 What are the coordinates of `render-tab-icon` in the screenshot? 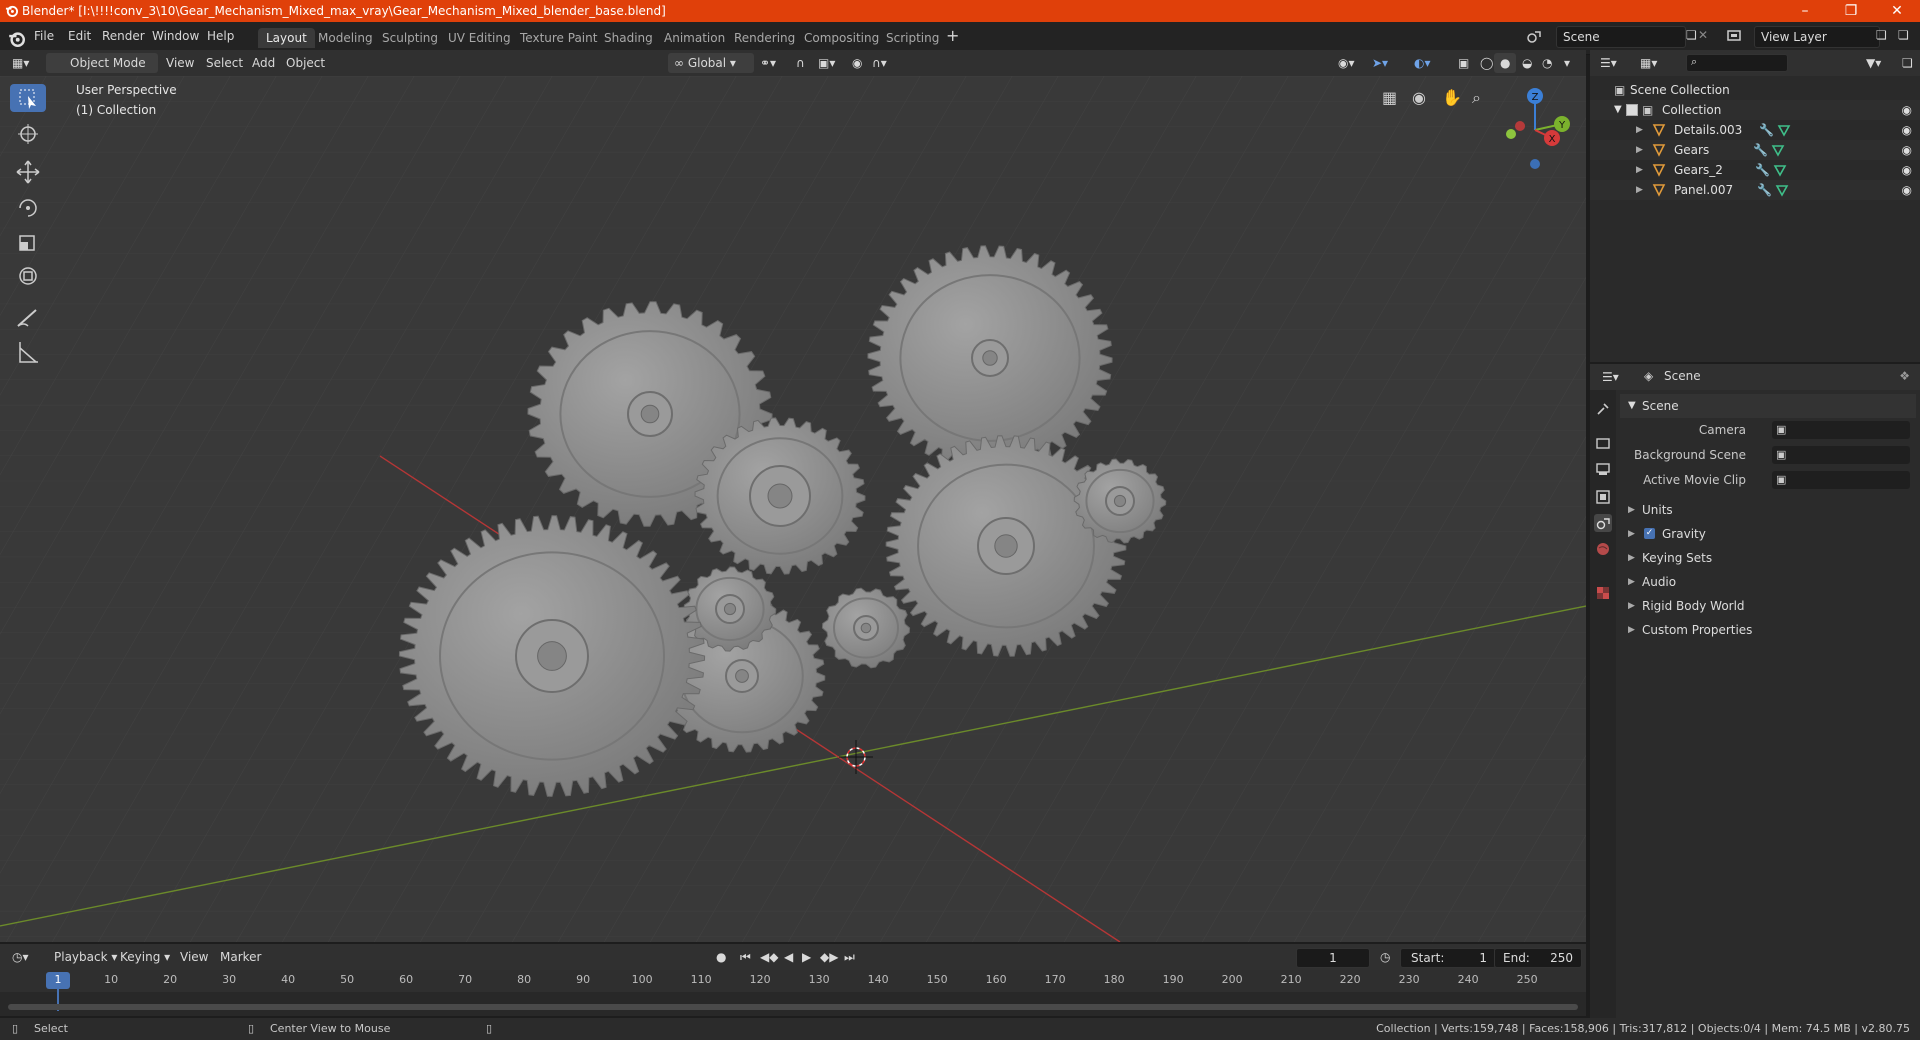 It's located at (1603, 443).